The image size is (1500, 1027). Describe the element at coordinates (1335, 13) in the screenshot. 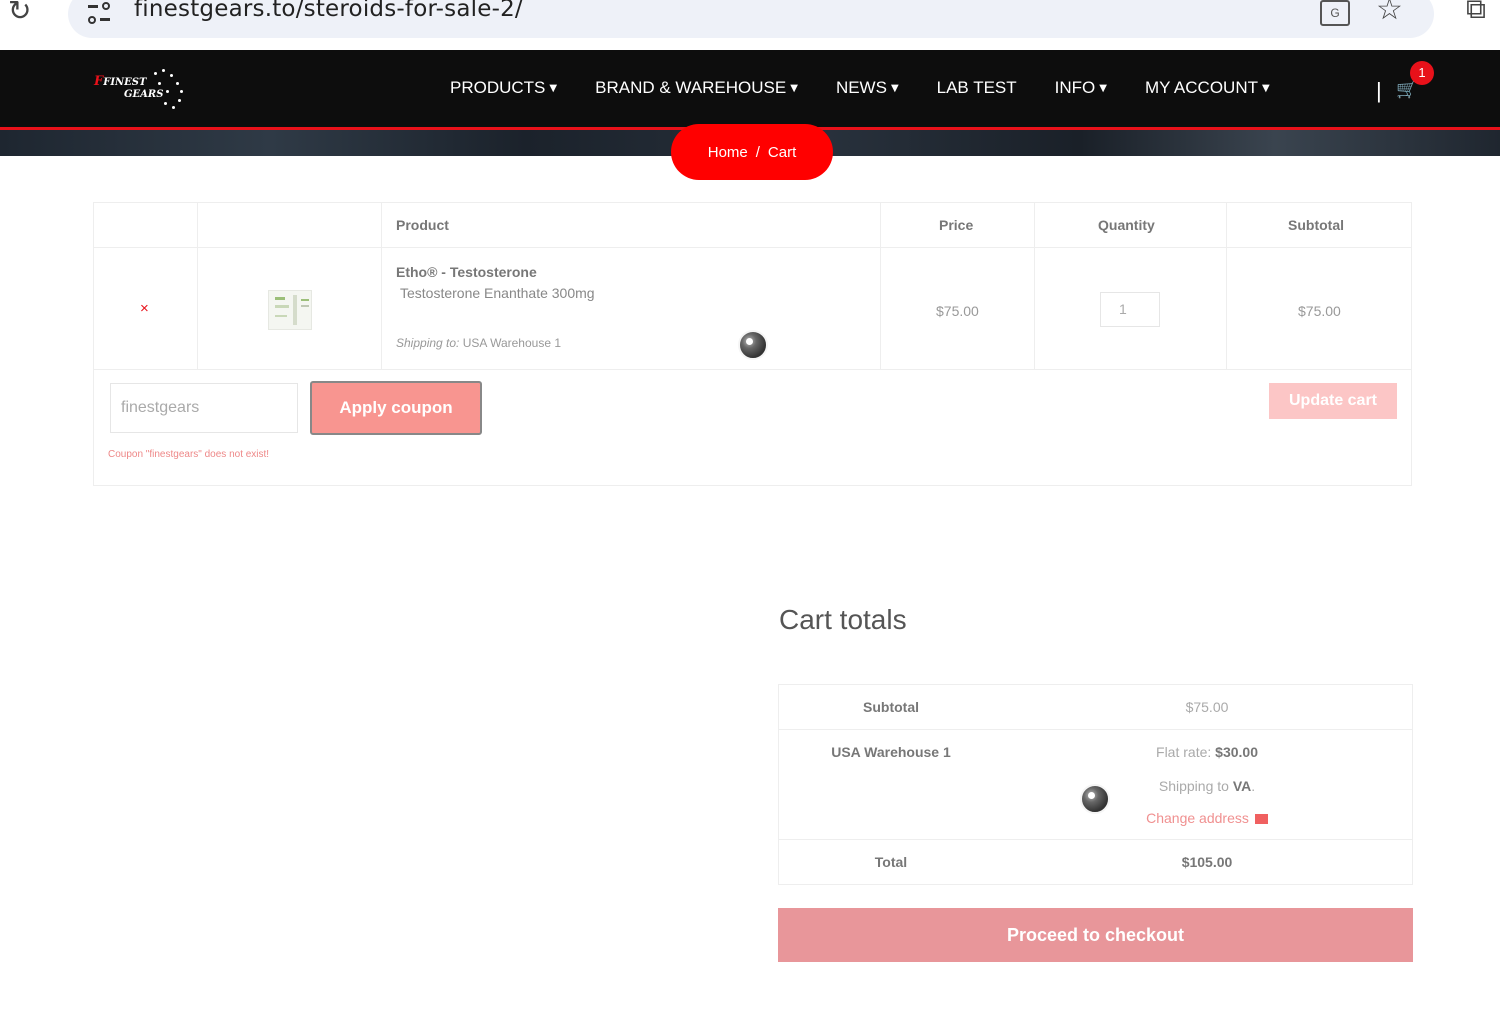

I see `translate-icon: G` at that location.